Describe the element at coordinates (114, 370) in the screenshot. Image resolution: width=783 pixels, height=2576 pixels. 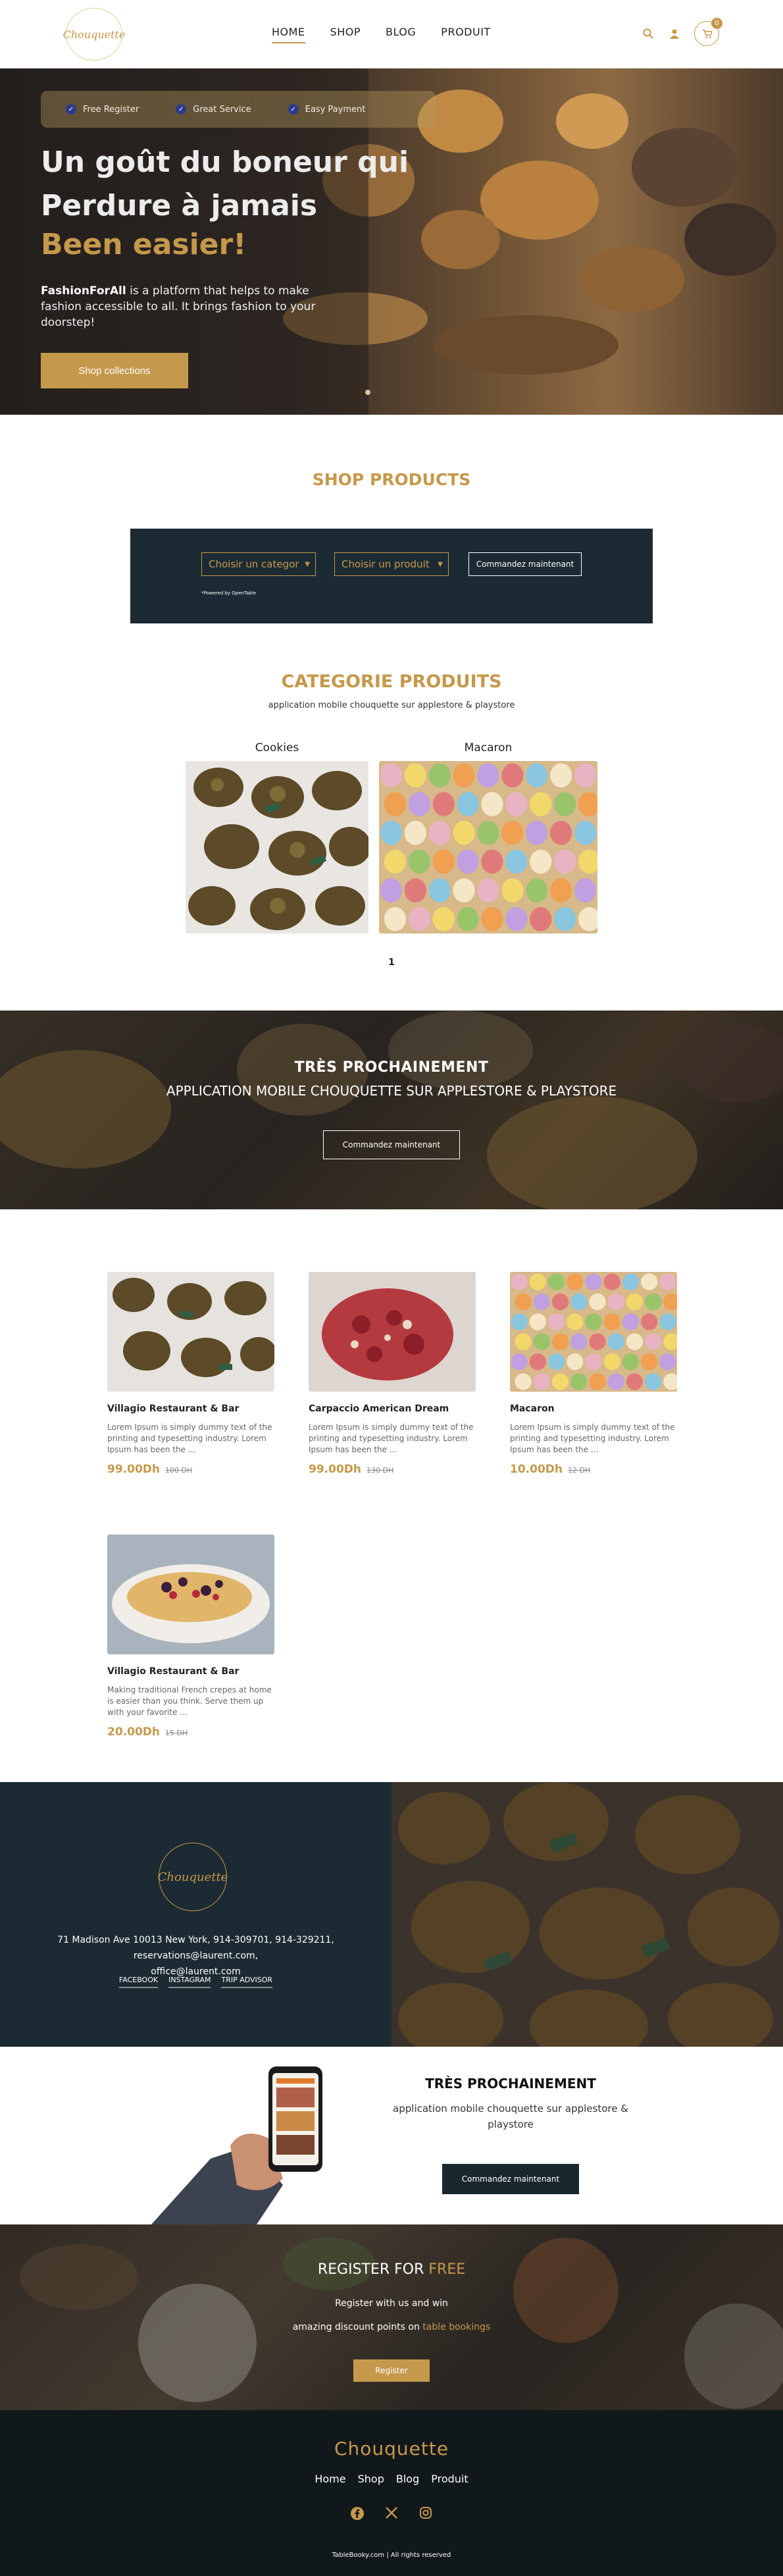
I see `shop-collections-button: Shop collections` at that location.